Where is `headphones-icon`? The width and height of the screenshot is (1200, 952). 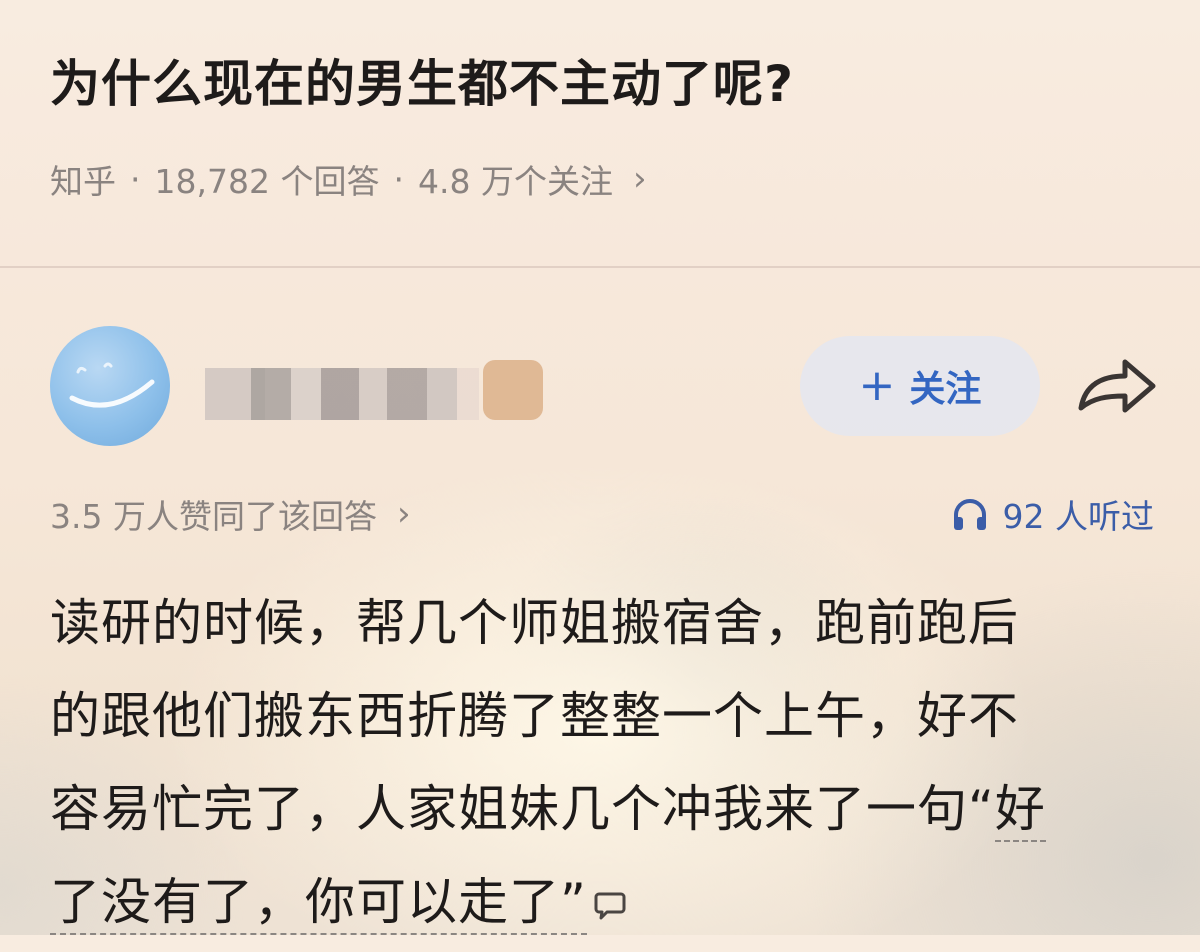
headphones-icon is located at coordinates (969, 514).